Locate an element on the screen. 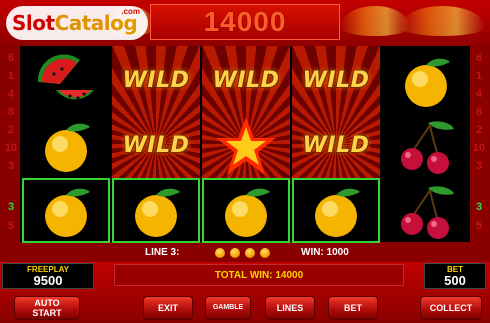 This screenshot has width=490, height=323. collect-button: COLLECT is located at coordinates (451, 308).